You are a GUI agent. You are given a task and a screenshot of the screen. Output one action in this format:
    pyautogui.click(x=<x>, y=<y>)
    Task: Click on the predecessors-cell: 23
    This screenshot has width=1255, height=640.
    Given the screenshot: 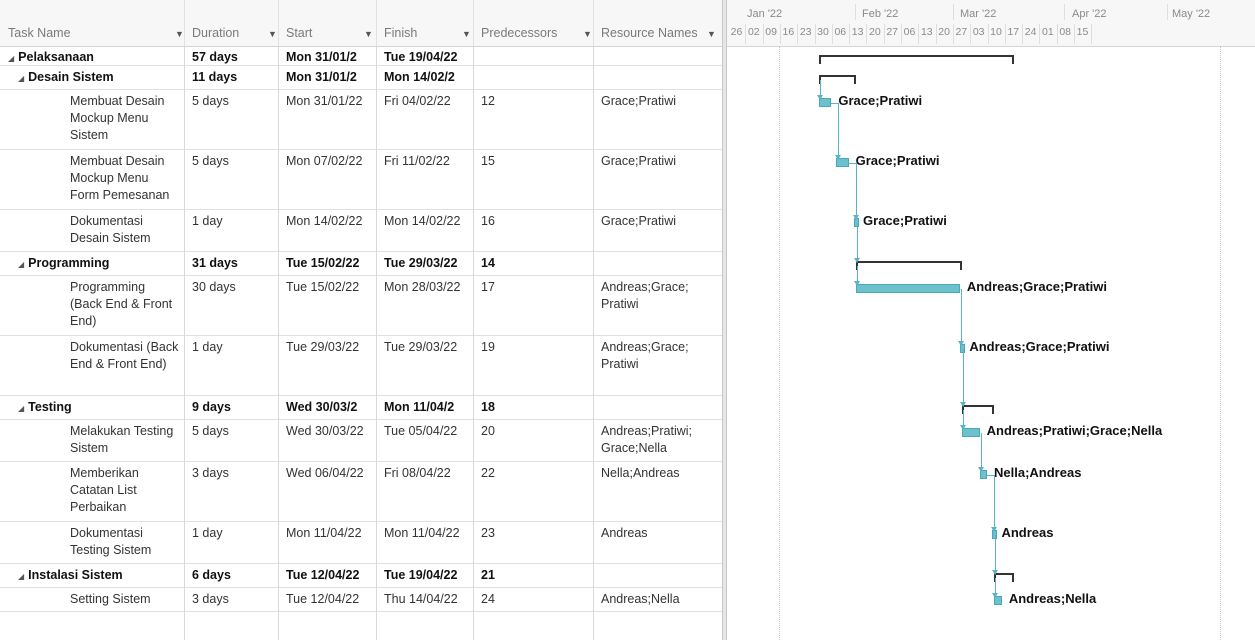 What is the action you would take?
    pyautogui.click(x=536, y=533)
    